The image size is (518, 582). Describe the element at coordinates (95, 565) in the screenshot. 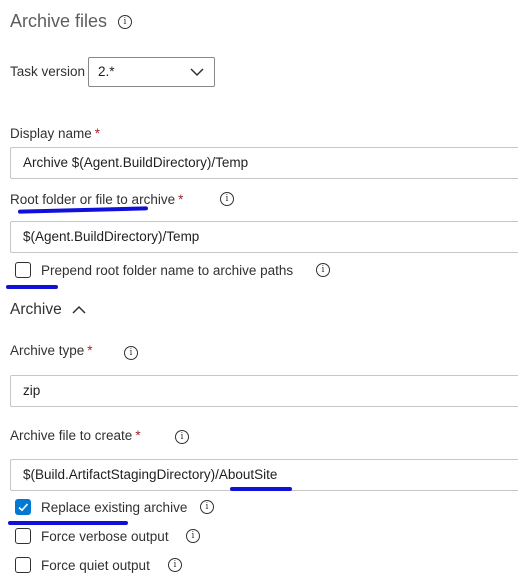

I see `force-quiet-label: Force quiet output` at that location.